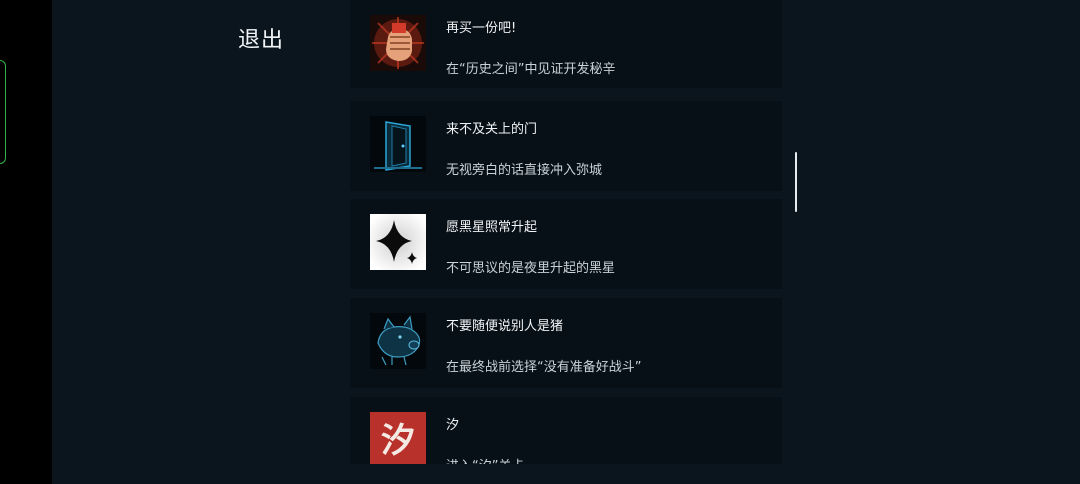  What do you see at coordinates (566, 44) in the screenshot?
I see `achievement-card: 再买一份吧! 在“历史之间”中见证开发秘辛` at bounding box center [566, 44].